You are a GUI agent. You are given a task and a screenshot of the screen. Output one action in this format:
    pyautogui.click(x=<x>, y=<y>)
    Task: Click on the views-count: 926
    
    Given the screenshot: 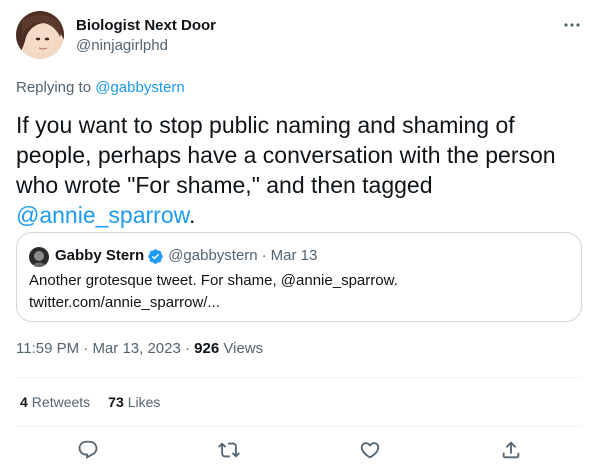 What is the action you would take?
    pyautogui.click(x=207, y=348)
    